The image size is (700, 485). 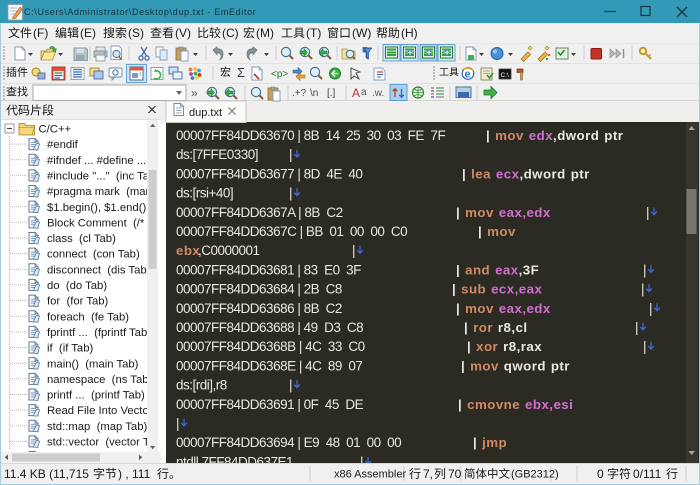 What do you see at coordinates (364, 92) in the screenshot?
I see `svg-text: a` at bounding box center [364, 92].